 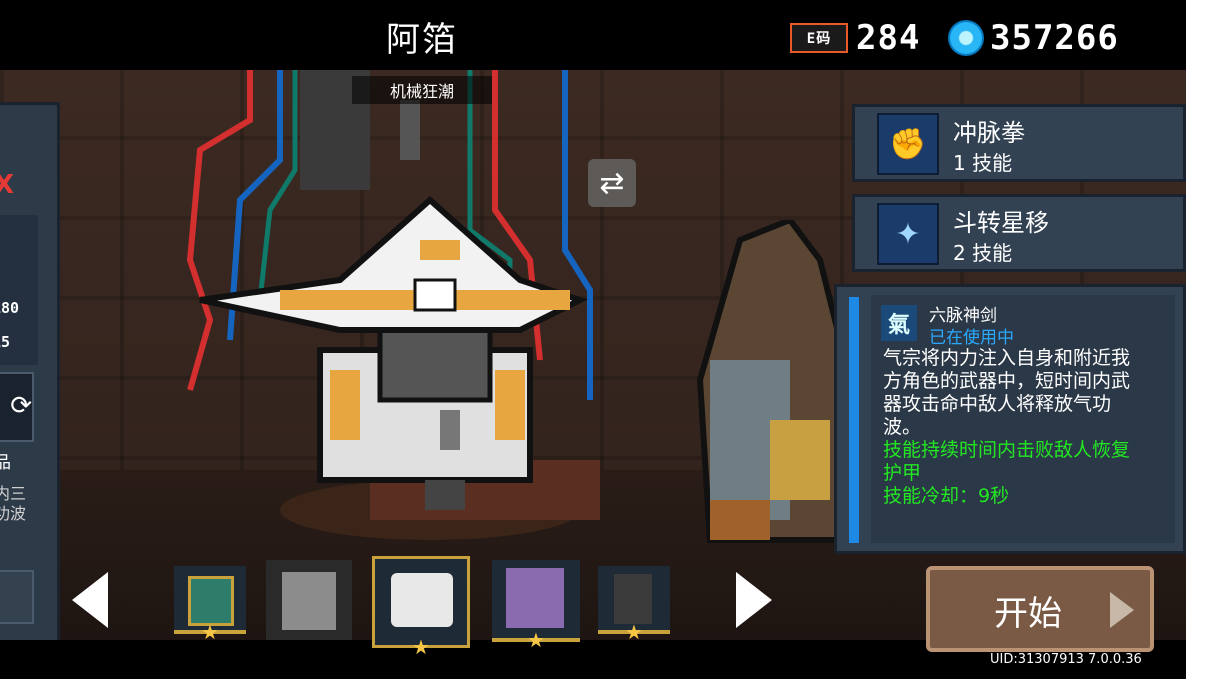 I want to click on skin-portrait-3-selected: ★, so click(x=421, y=607).